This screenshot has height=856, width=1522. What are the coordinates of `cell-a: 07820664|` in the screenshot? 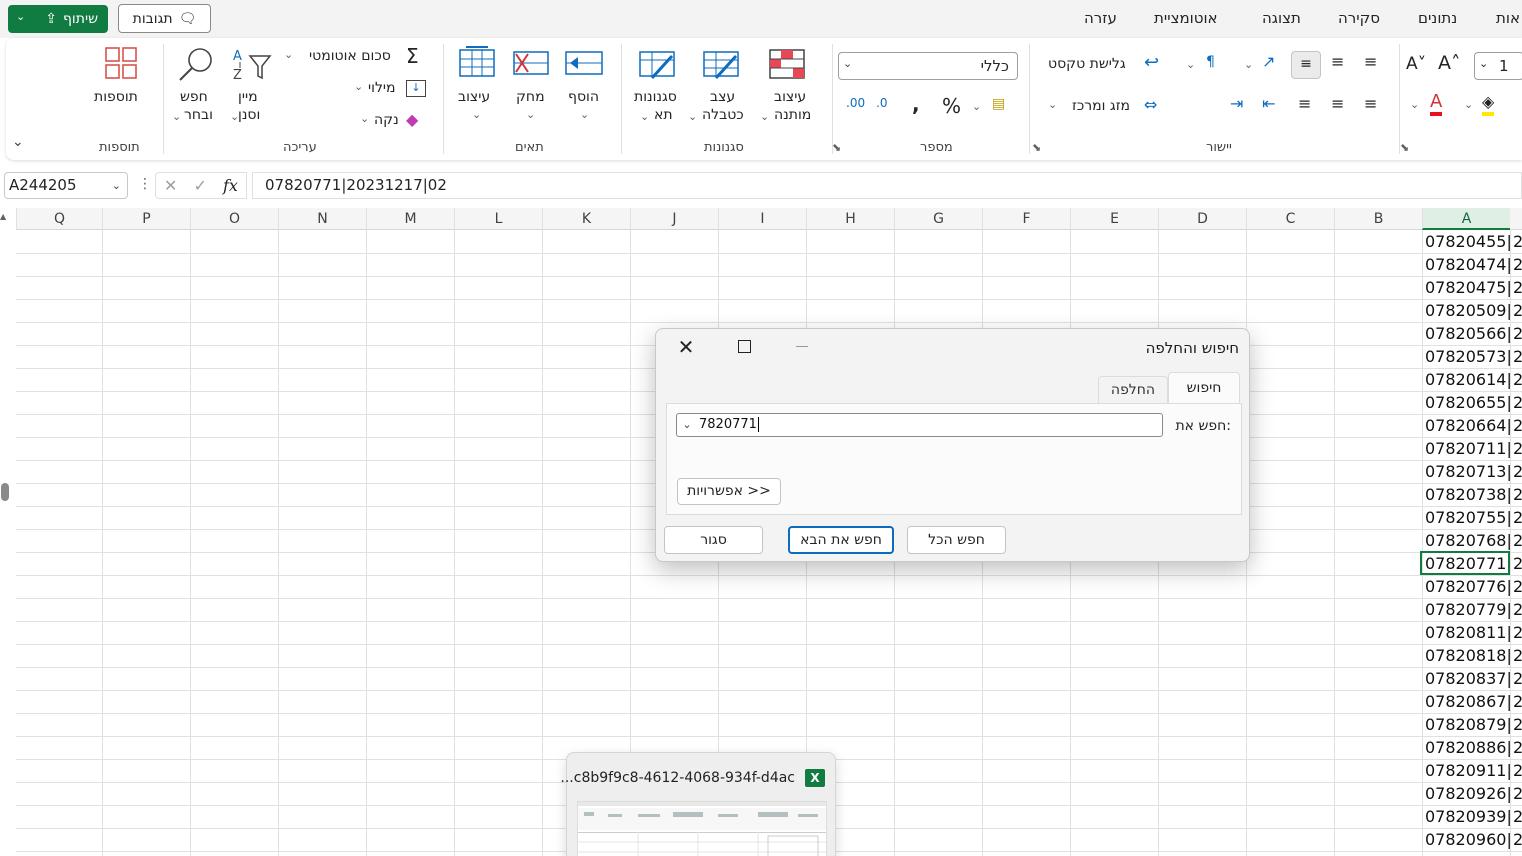 It's located at (1466, 425).